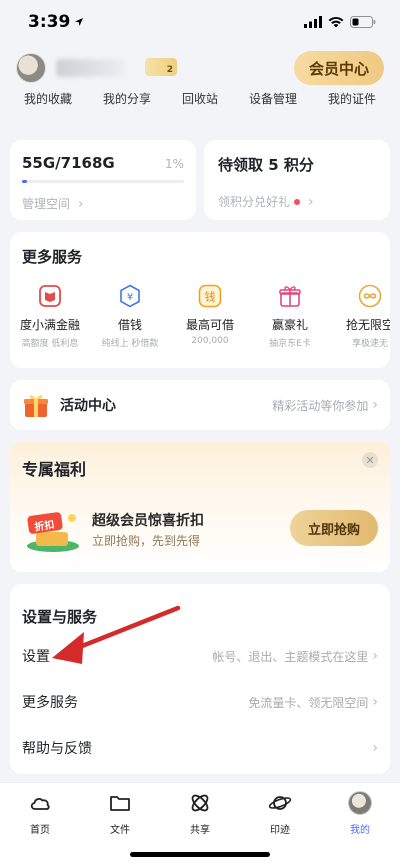  Describe the element at coordinates (360, 316) in the screenshot. I see `service-item-unlimited-space: 抢无限空 享极速无` at that location.